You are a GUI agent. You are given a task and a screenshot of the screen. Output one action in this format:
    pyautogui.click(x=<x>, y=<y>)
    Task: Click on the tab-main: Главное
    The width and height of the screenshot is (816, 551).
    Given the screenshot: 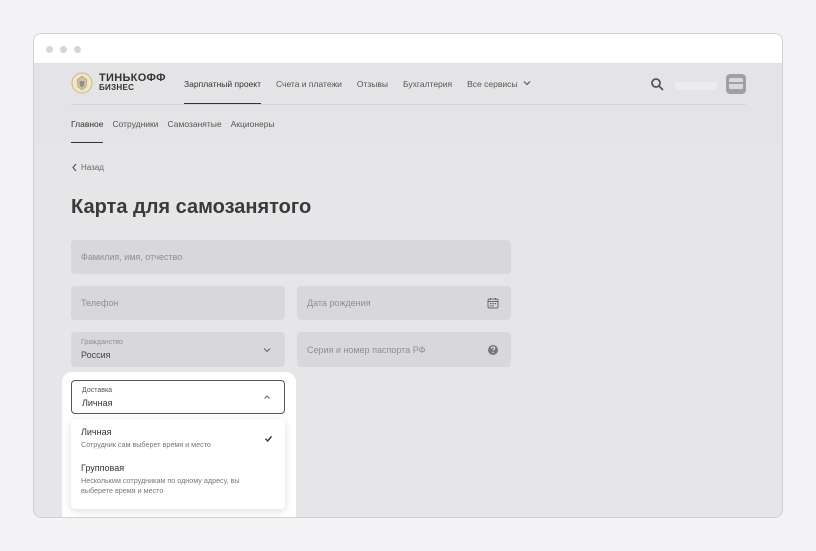 What is the action you would take?
    pyautogui.click(x=87, y=124)
    